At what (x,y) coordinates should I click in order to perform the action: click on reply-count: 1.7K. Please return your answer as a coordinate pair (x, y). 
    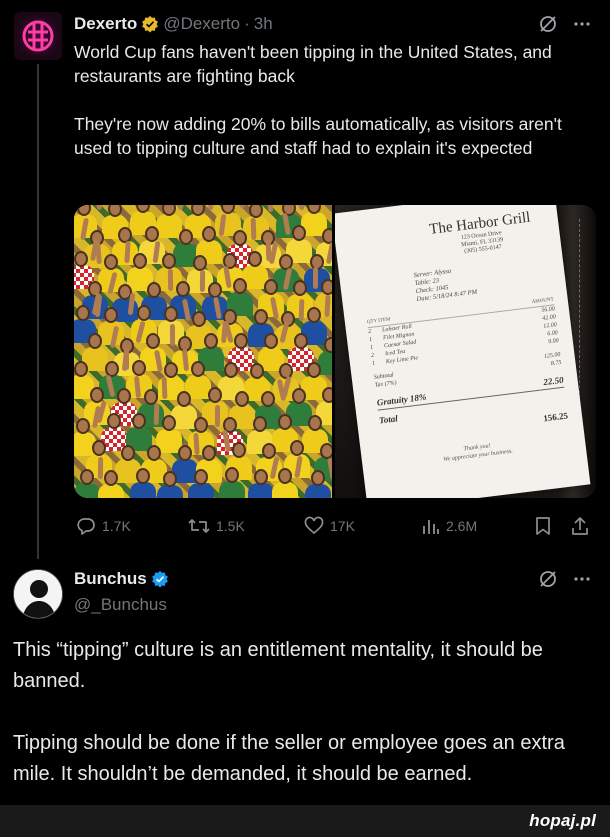
    Looking at the image, I should click on (116, 526).